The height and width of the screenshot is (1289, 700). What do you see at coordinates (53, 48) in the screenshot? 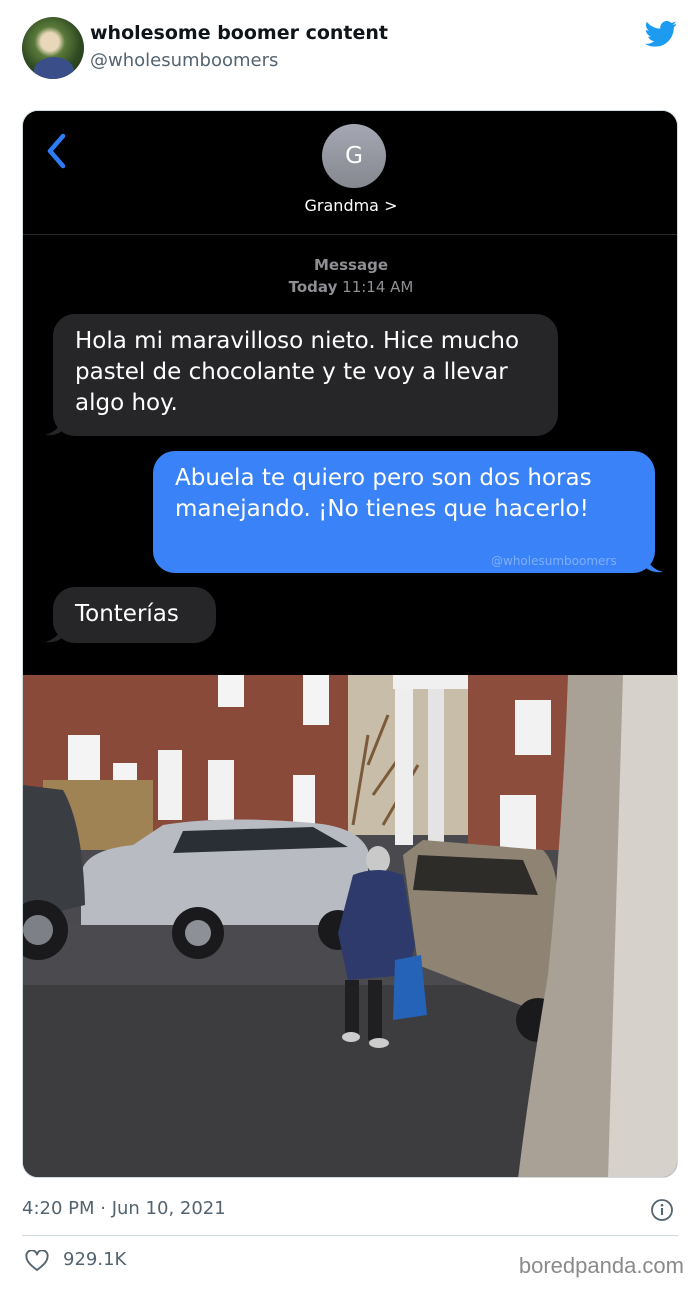
I see `avatar` at bounding box center [53, 48].